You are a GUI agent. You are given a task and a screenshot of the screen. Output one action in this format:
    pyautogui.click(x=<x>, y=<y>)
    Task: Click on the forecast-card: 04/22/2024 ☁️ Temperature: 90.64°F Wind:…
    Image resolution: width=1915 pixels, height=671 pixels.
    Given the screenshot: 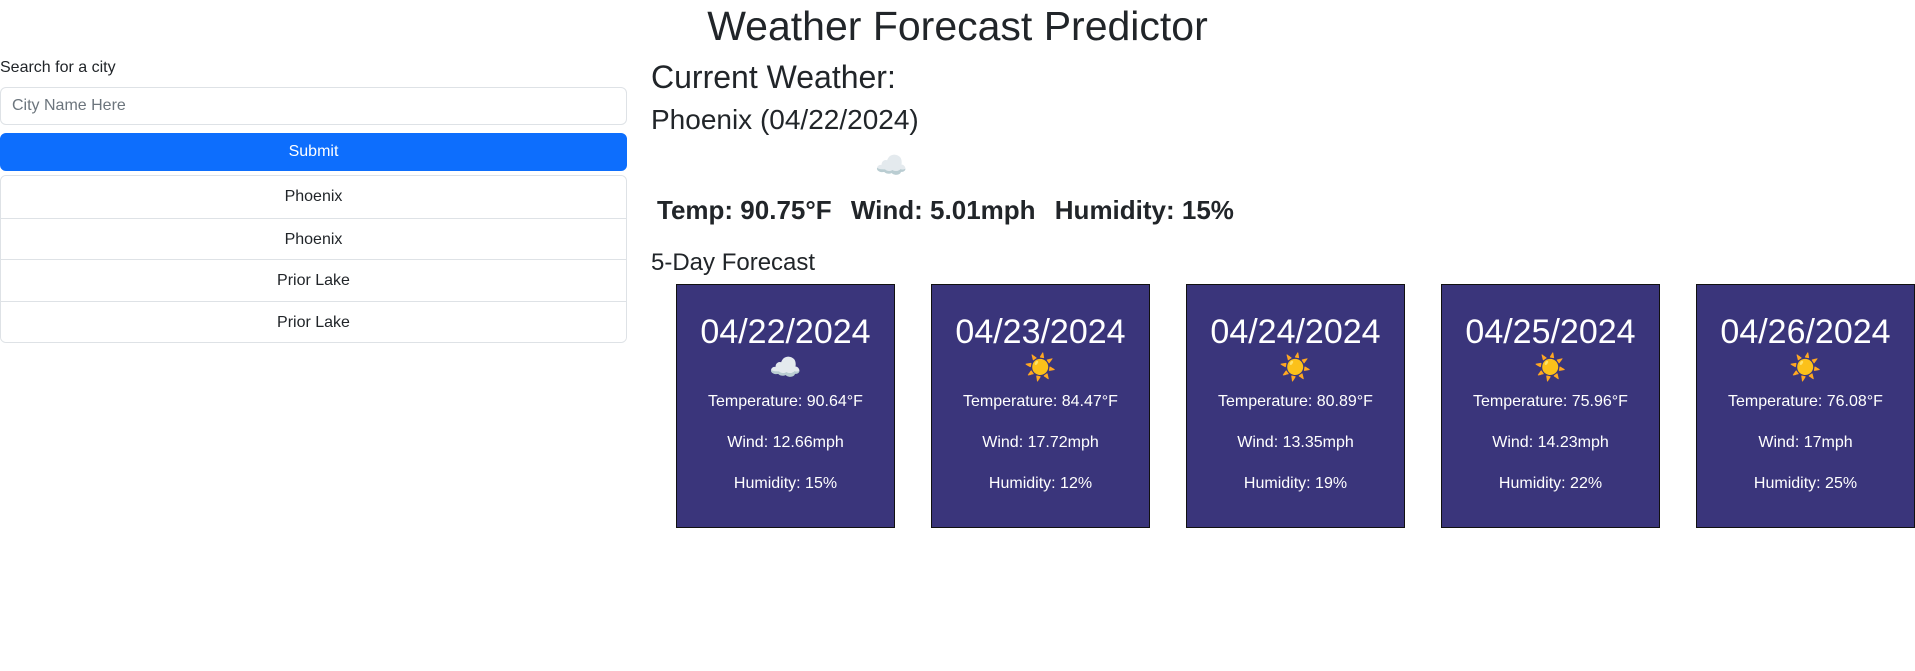 What is the action you would take?
    pyautogui.click(x=785, y=406)
    